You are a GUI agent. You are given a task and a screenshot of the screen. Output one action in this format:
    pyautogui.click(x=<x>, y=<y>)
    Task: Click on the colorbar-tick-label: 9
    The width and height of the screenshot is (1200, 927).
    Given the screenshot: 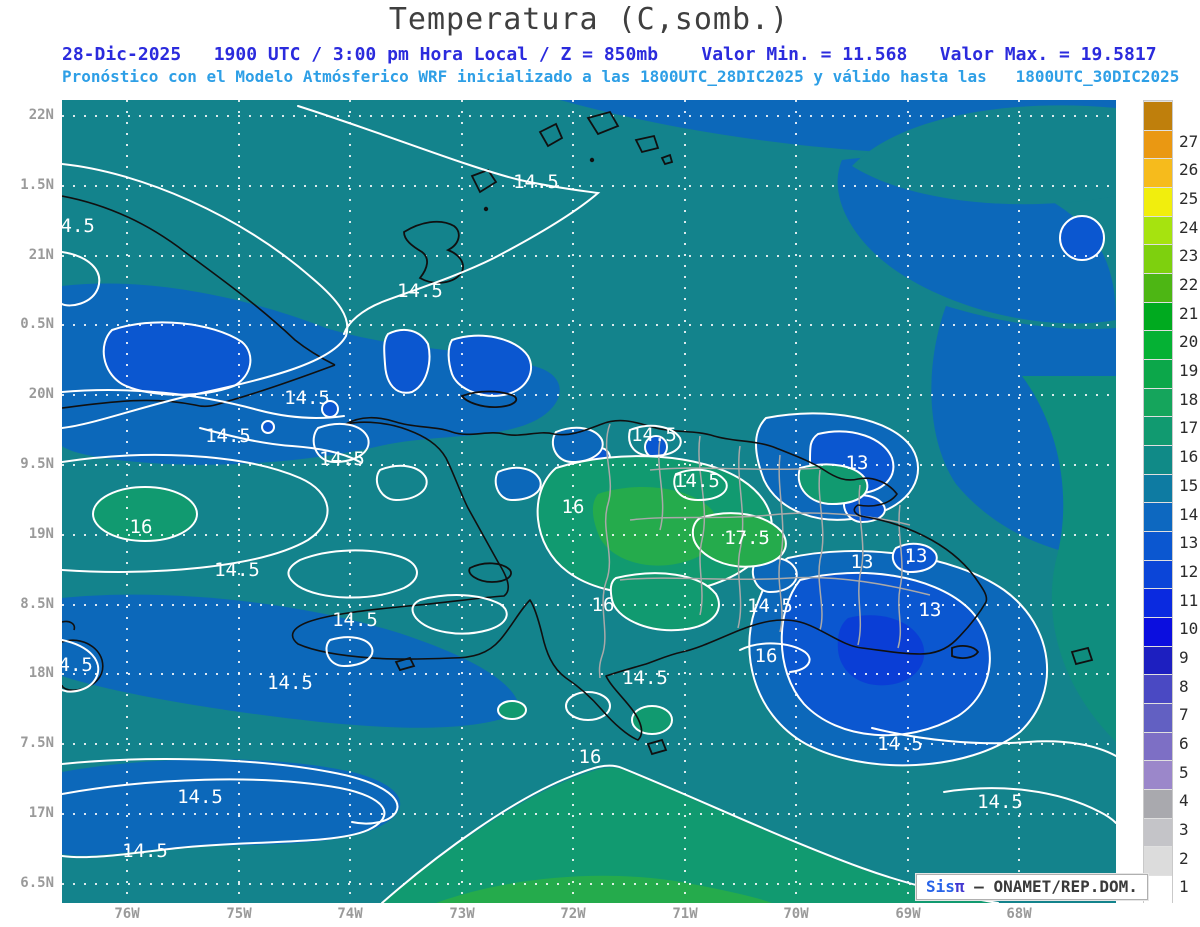 What is the action you would take?
    pyautogui.click(x=1184, y=657)
    